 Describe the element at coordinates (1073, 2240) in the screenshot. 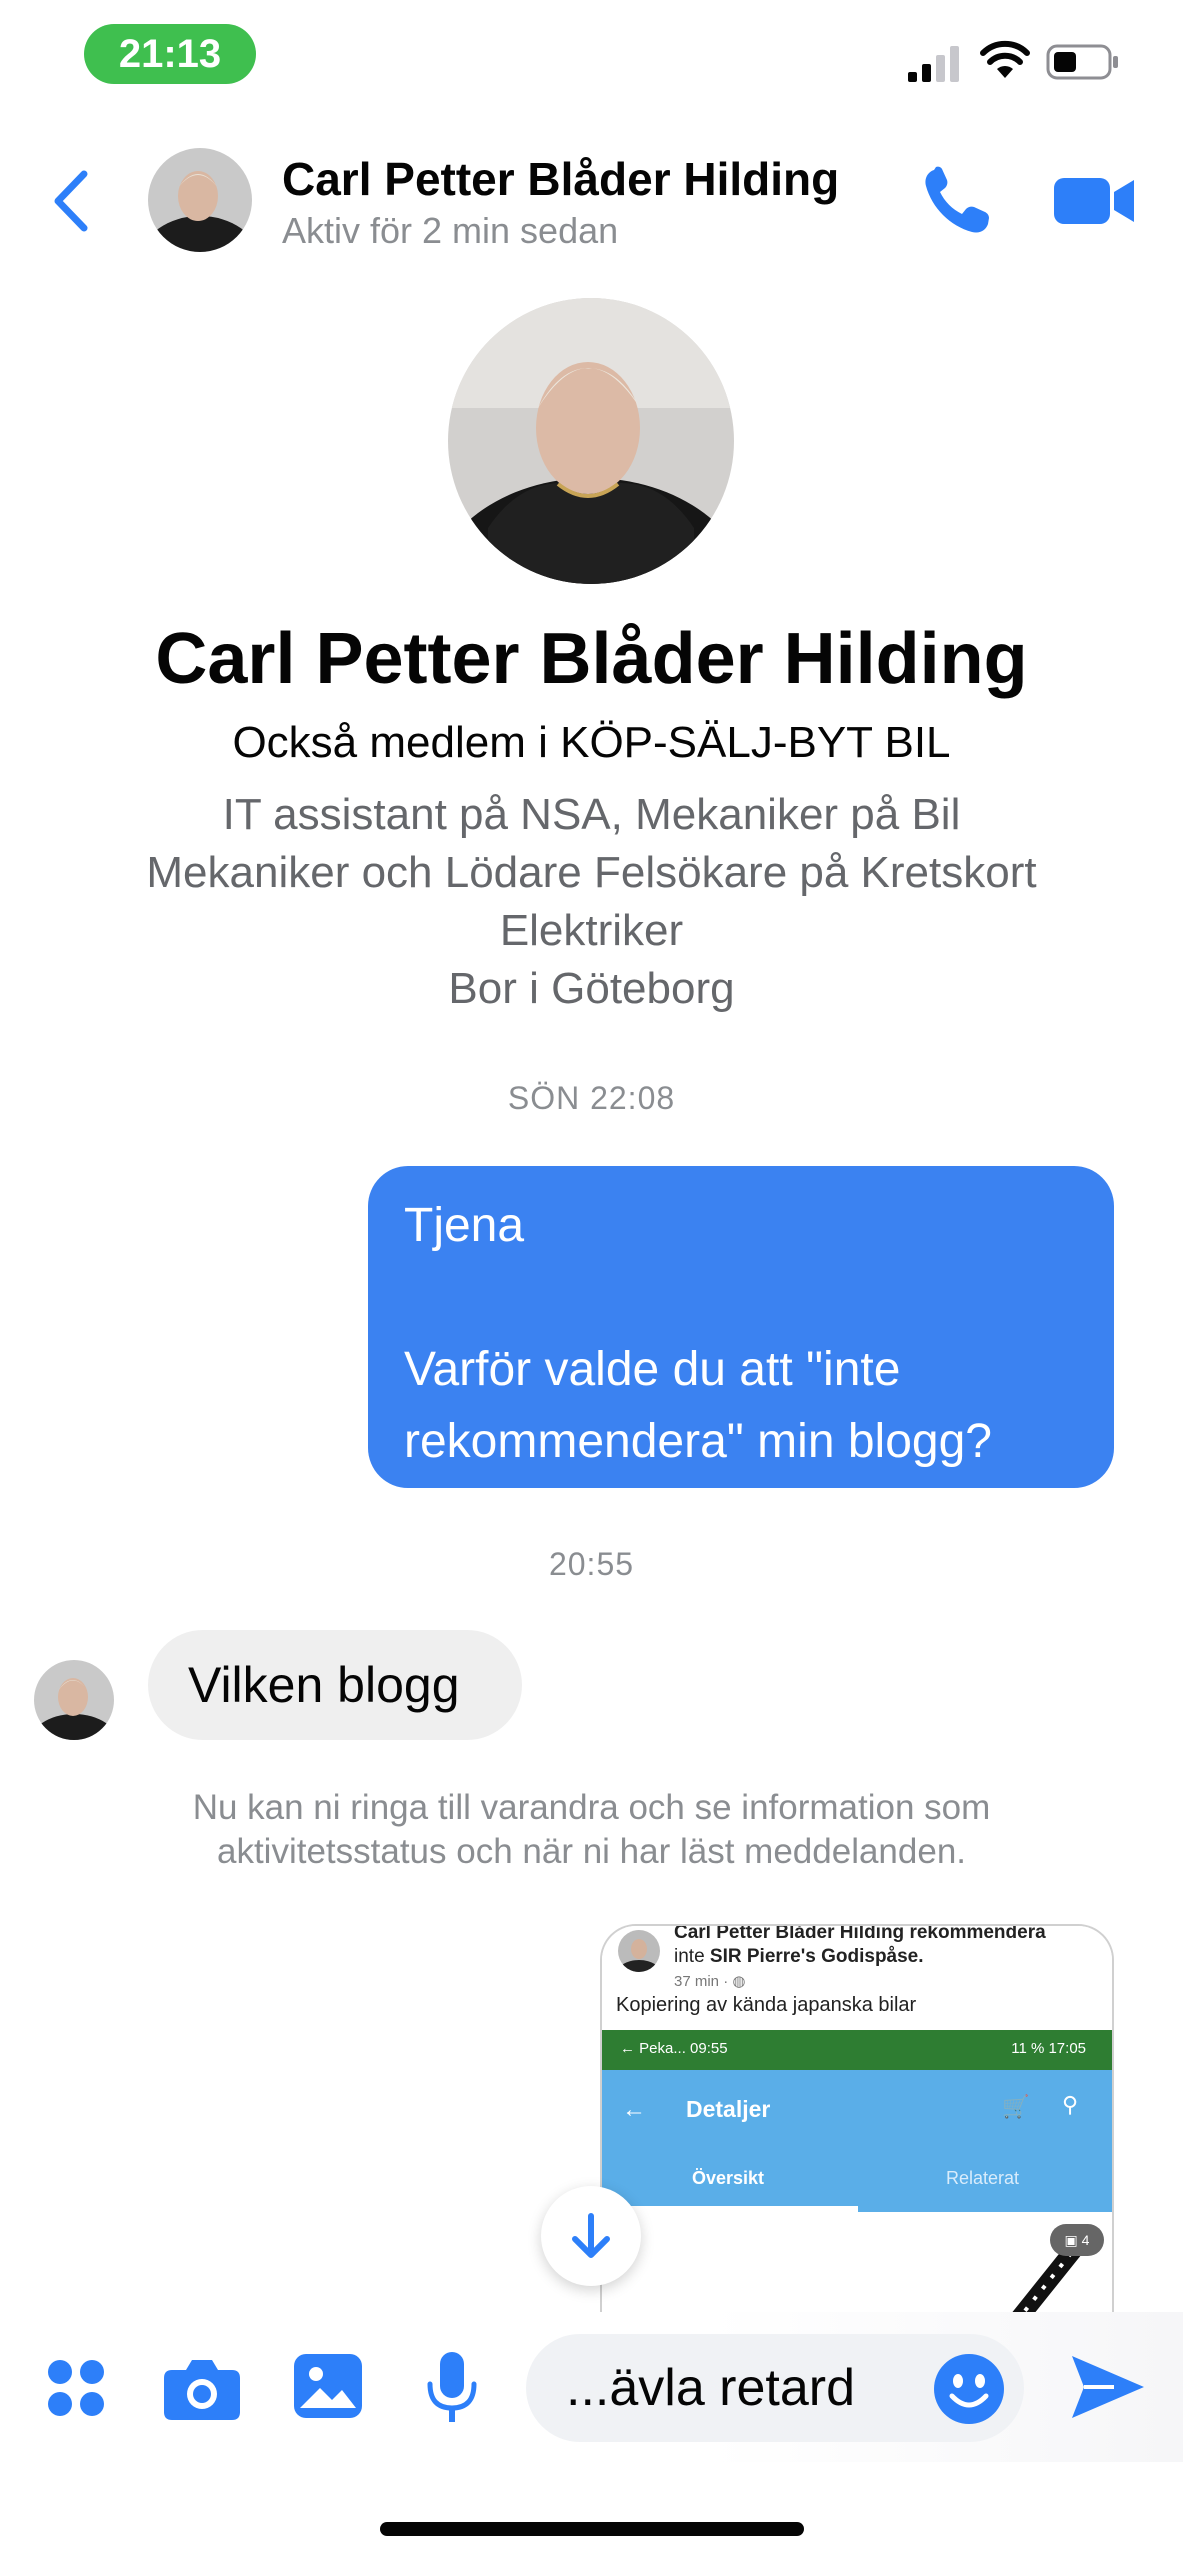

I see `image-icon: ▣` at that location.